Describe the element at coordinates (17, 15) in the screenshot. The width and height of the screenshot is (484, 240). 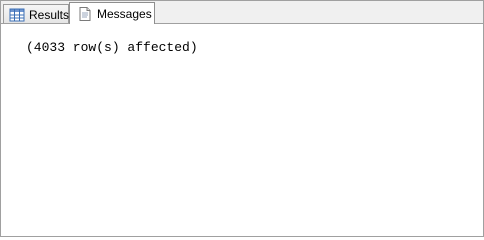
I see `grid-icon` at that location.